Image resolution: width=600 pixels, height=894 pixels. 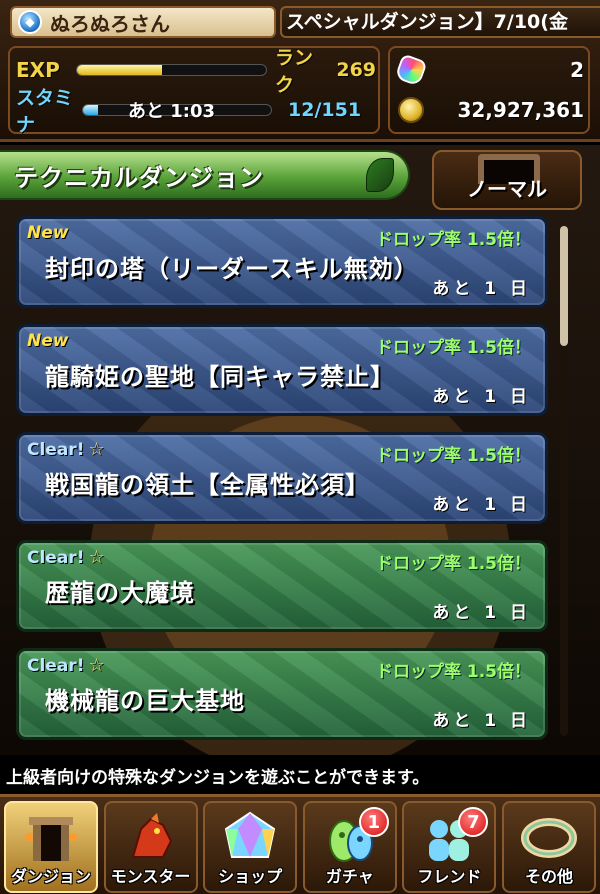 What do you see at coordinates (380, 175) in the screenshot?
I see `dragon-wing-icon` at bounding box center [380, 175].